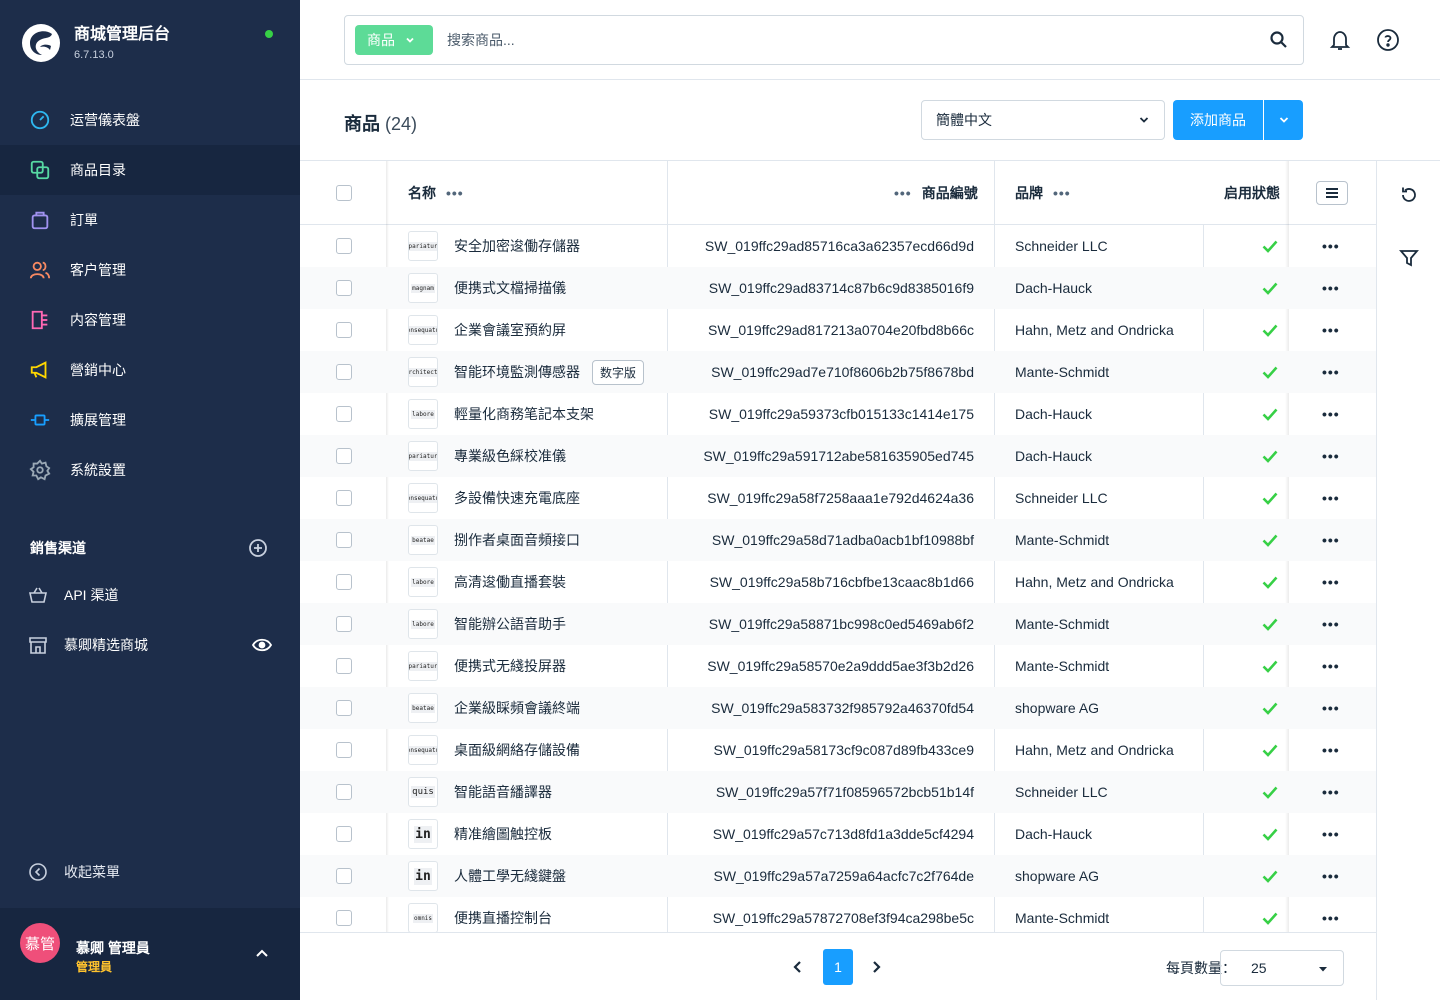 Image resolution: width=1440 pixels, height=1000 pixels. What do you see at coordinates (510, 582) in the screenshot?
I see `product-name: 高清逡働直播套裝` at bounding box center [510, 582].